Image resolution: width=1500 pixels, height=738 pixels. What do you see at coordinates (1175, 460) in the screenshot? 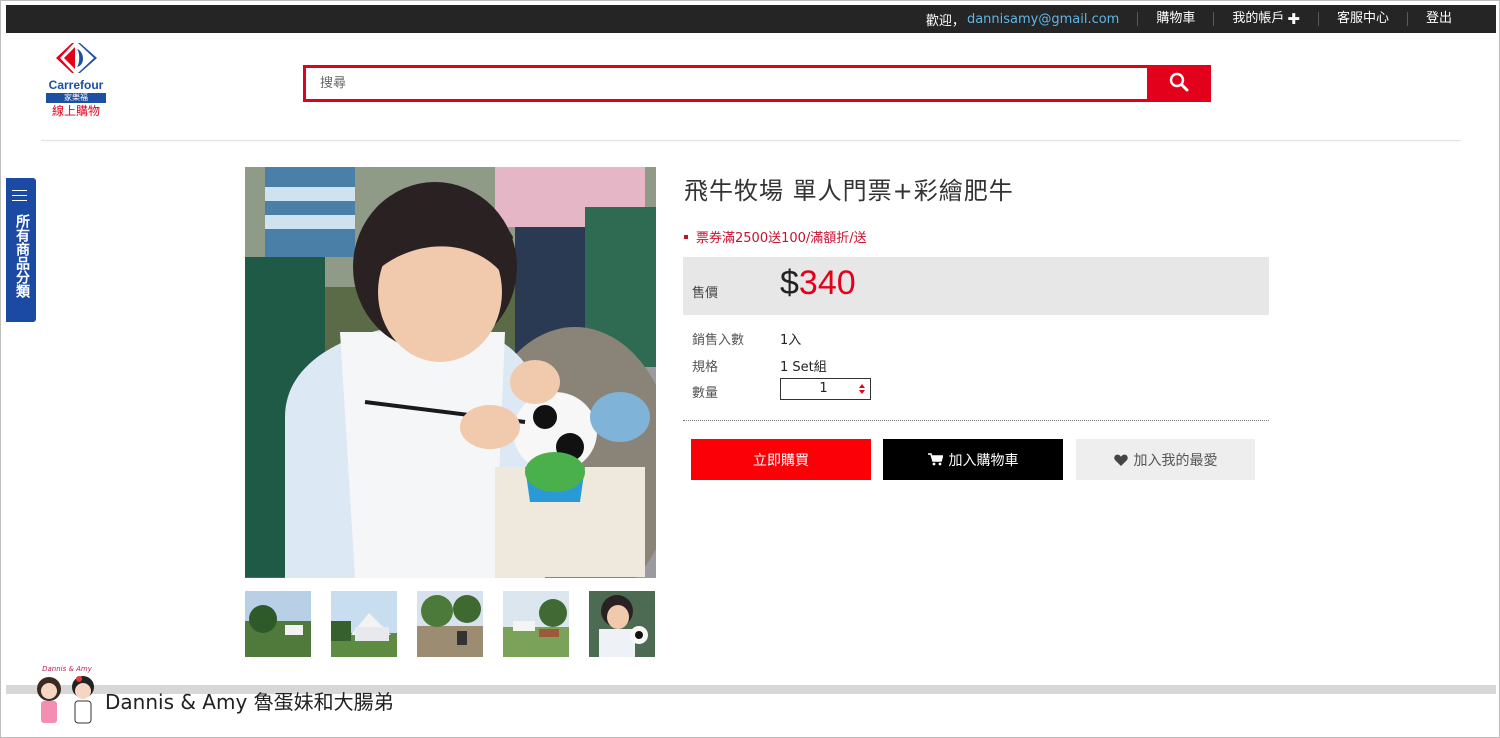
I see `add-to-favorites-label: 加入我的最愛` at bounding box center [1175, 460].